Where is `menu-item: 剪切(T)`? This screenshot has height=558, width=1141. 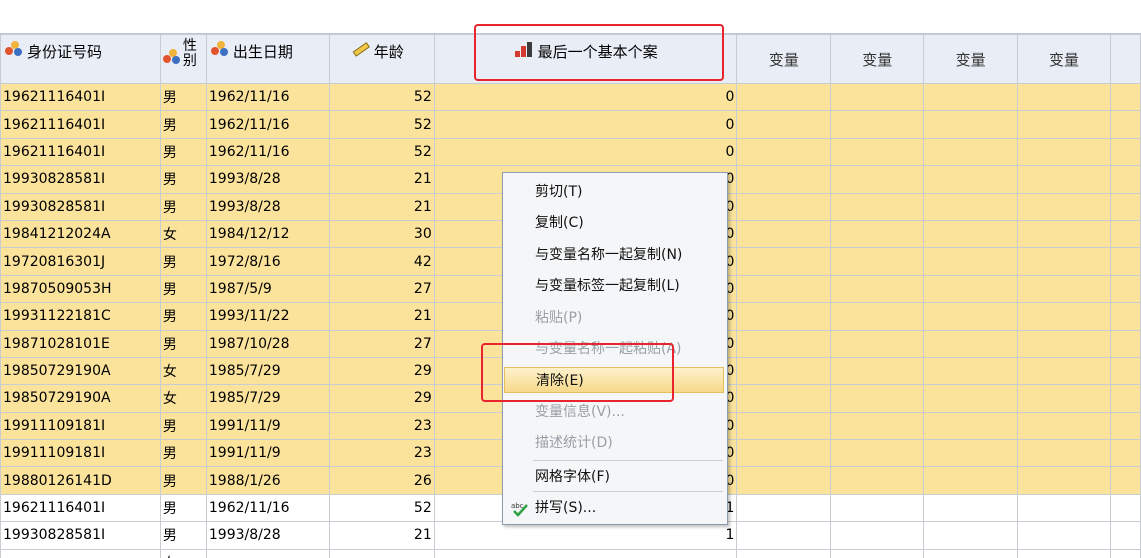
menu-item: 剪切(T) is located at coordinates (614, 192).